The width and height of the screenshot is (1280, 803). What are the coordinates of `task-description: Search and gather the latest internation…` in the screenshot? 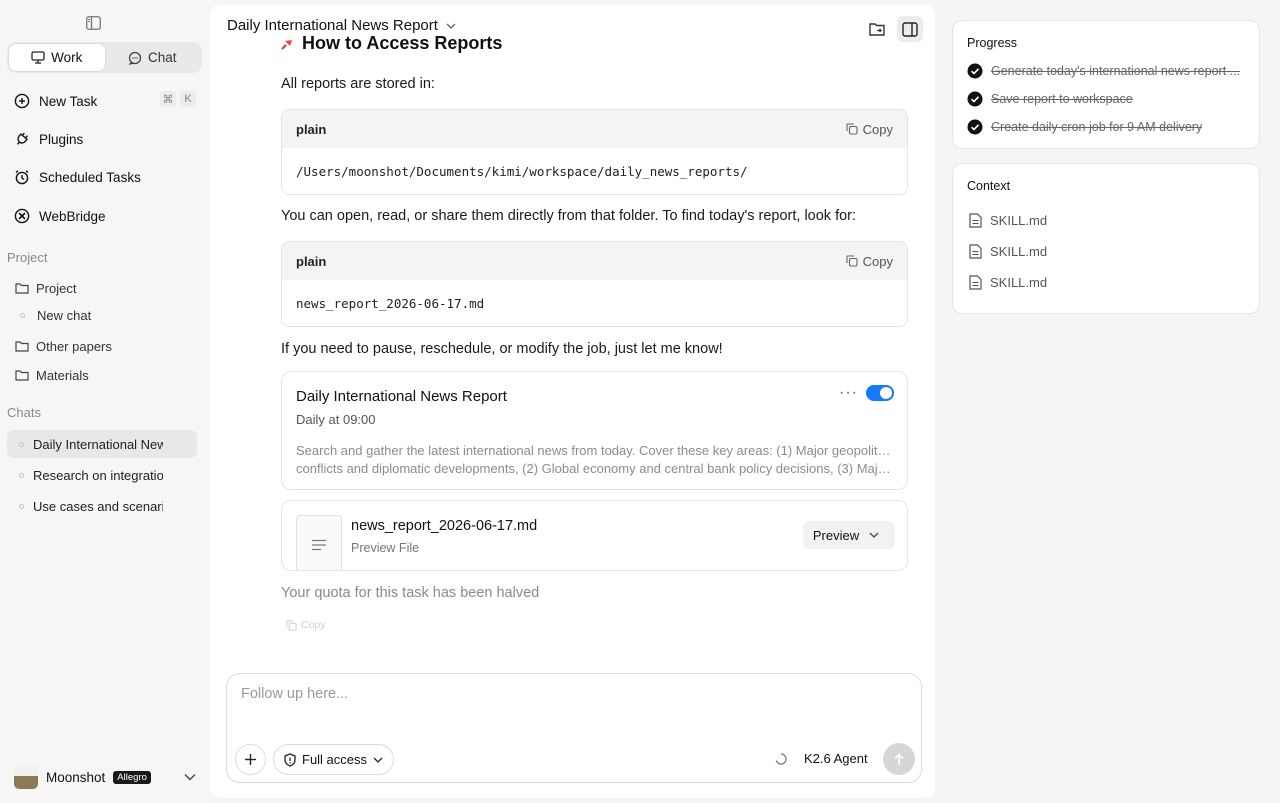 It's located at (594, 460).